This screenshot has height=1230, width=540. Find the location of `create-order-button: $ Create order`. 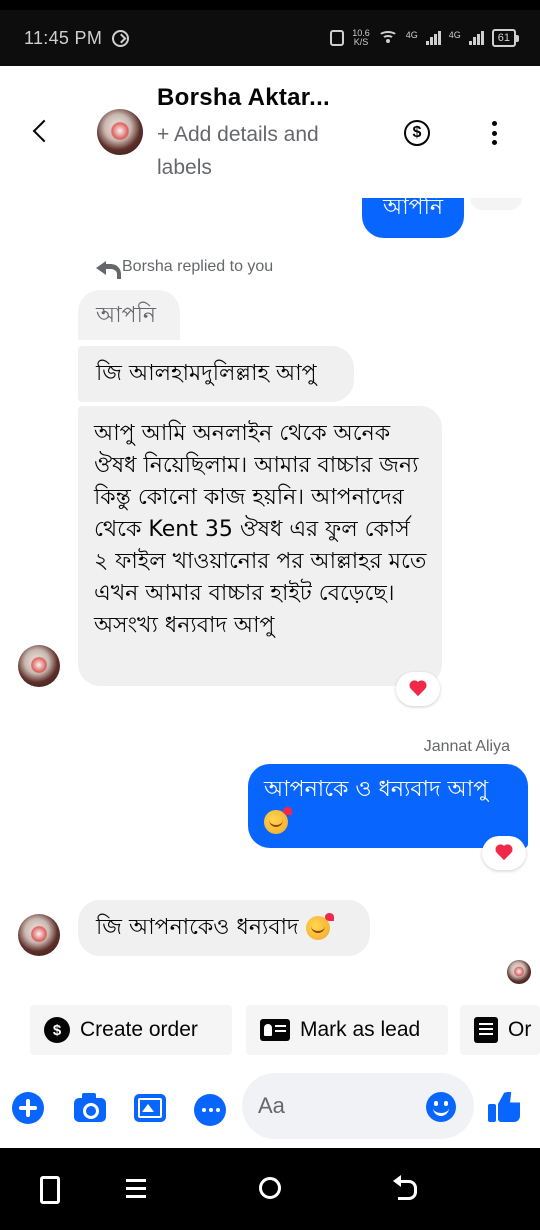

create-order-button: $ Create order is located at coordinates (131, 1030).